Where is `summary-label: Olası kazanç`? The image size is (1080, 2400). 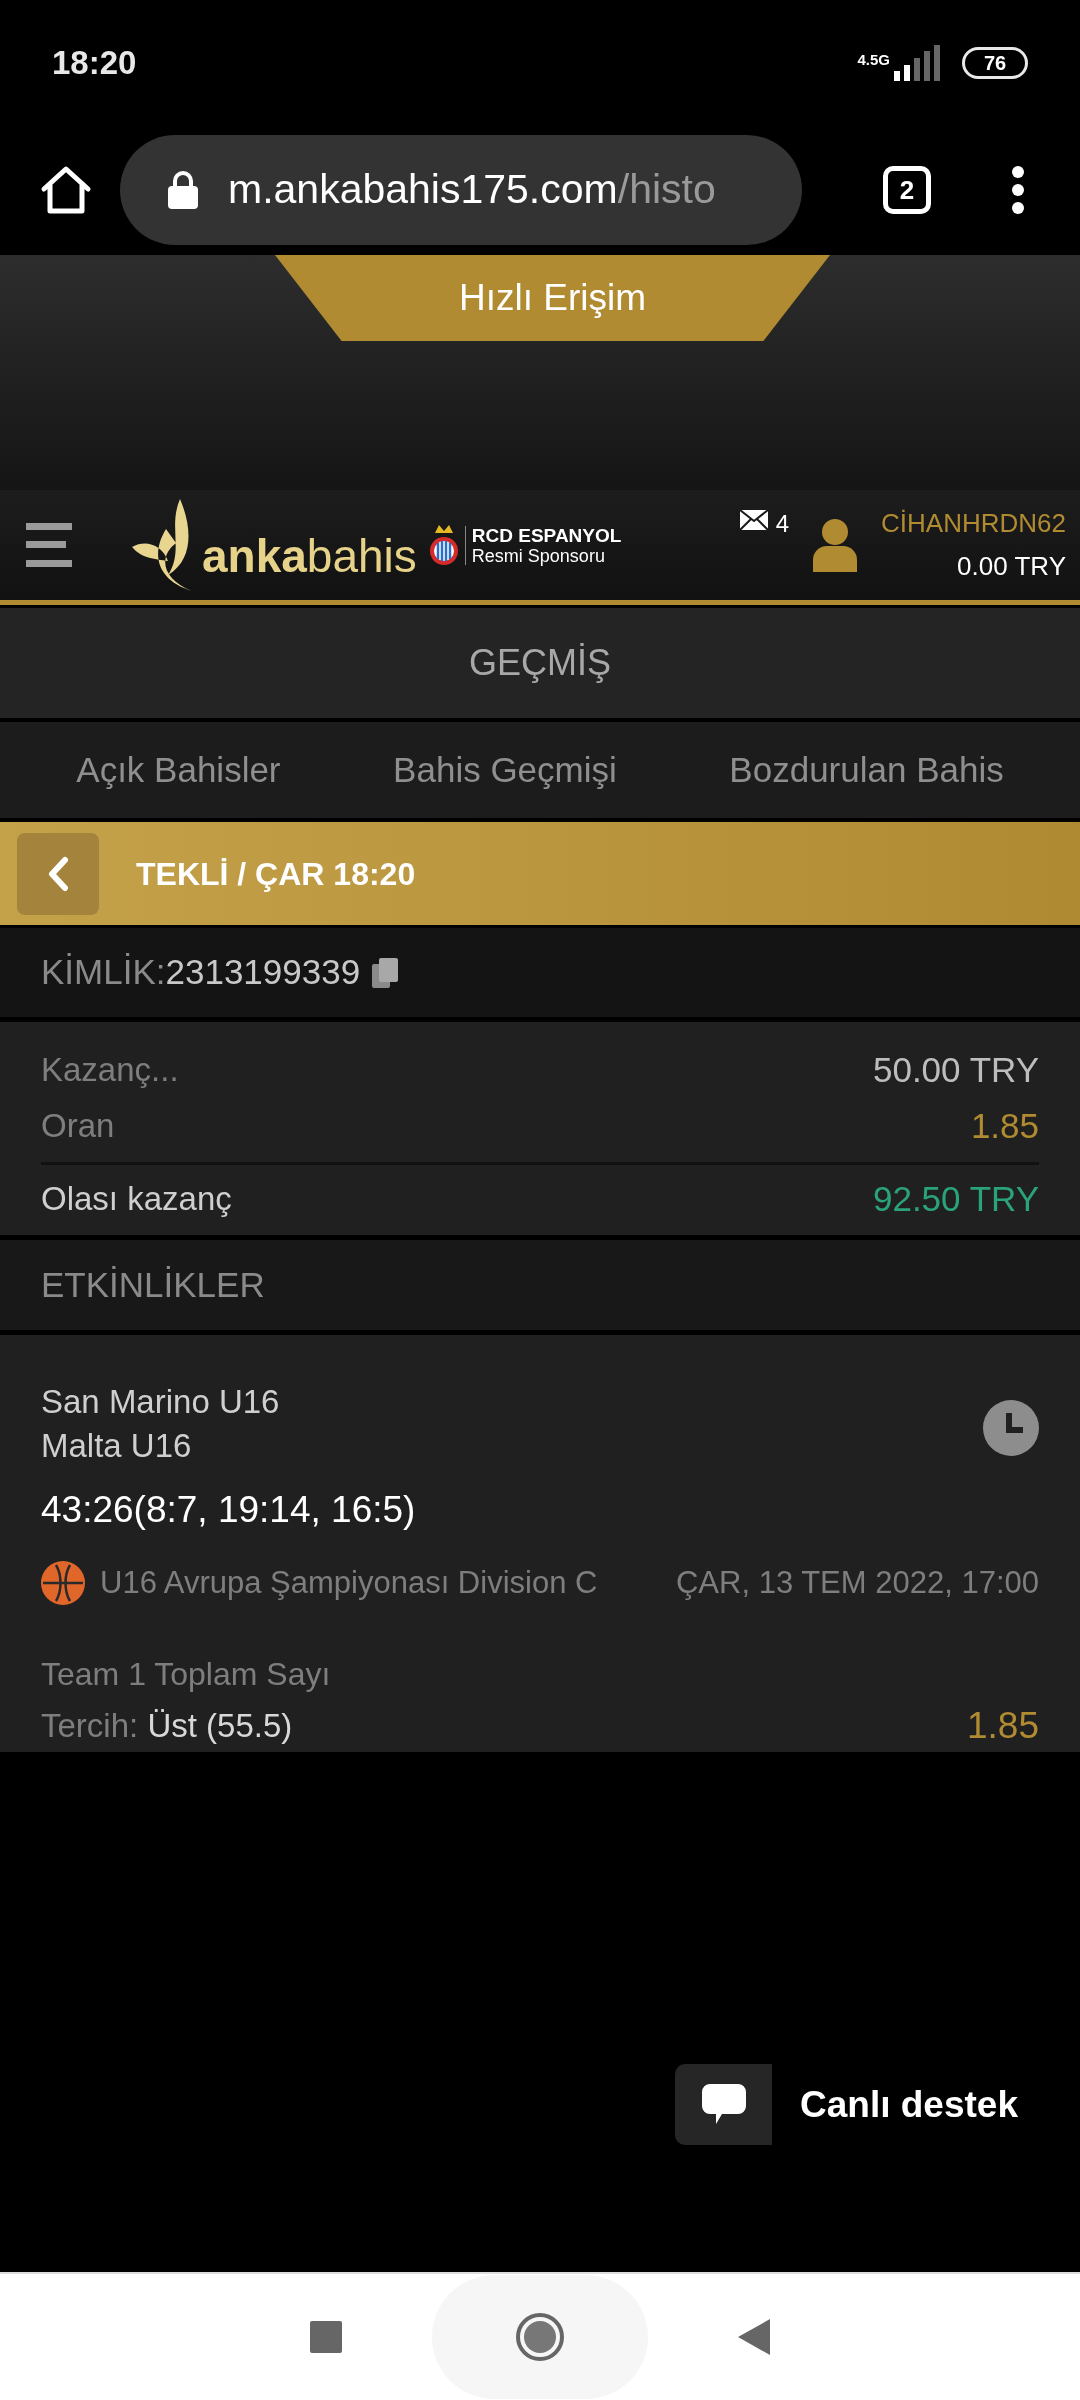
summary-label: Olası kazanç is located at coordinates (136, 1199).